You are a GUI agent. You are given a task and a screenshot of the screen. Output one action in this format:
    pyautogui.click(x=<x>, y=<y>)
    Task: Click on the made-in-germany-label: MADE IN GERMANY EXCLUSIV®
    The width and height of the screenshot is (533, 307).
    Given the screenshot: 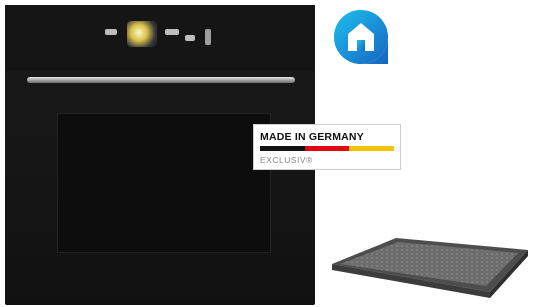 What is the action you would take?
    pyautogui.click(x=327, y=147)
    